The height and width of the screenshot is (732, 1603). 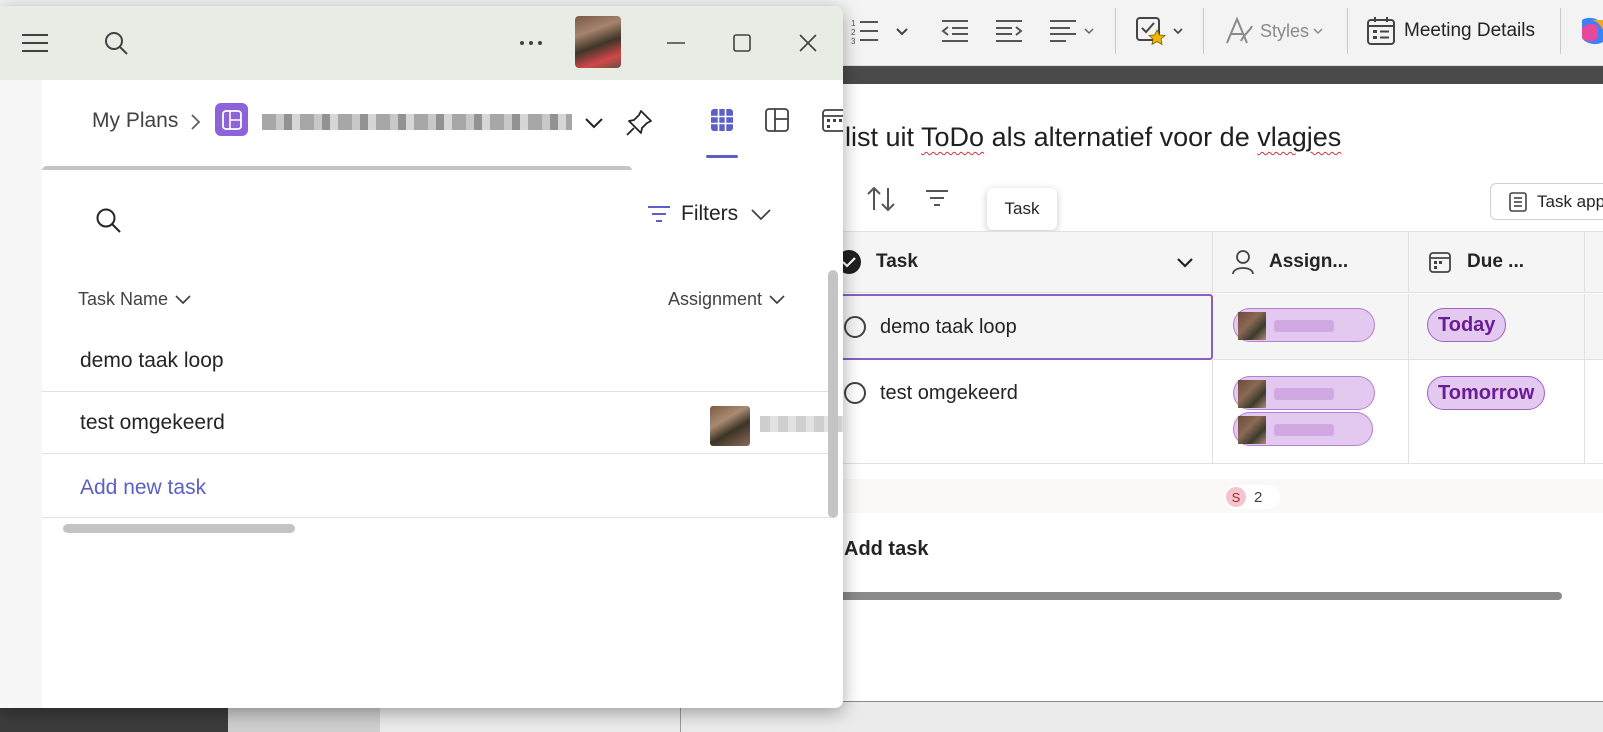 I want to click on tooltip: Task, so click(x=1022, y=209).